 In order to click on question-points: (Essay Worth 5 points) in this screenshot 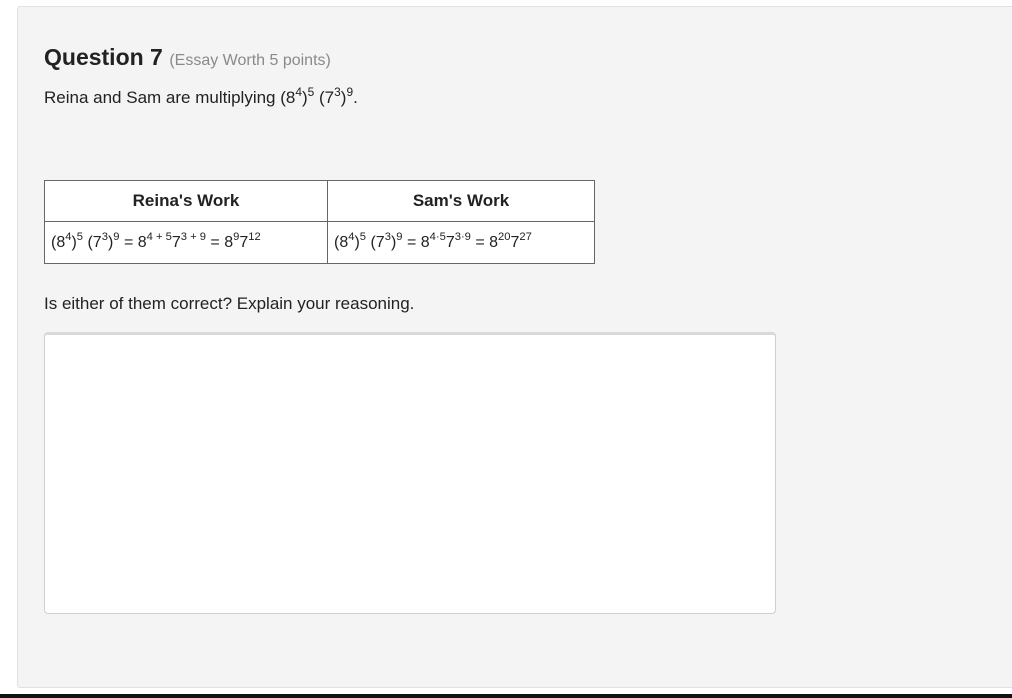, I will do `click(250, 60)`.